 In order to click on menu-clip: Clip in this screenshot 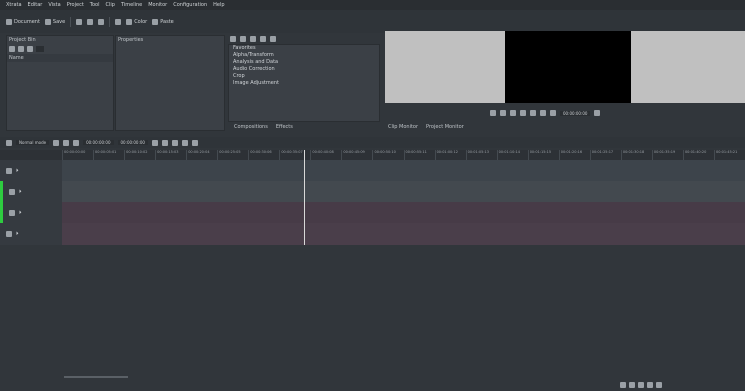, I will do `click(110, 5)`.